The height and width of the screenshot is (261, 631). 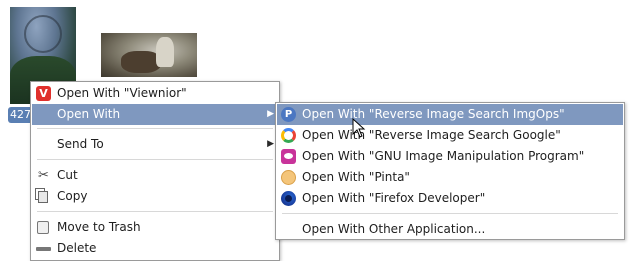 What do you see at coordinates (72, 196) in the screenshot?
I see `menu-item-label: Copy` at bounding box center [72, 196].